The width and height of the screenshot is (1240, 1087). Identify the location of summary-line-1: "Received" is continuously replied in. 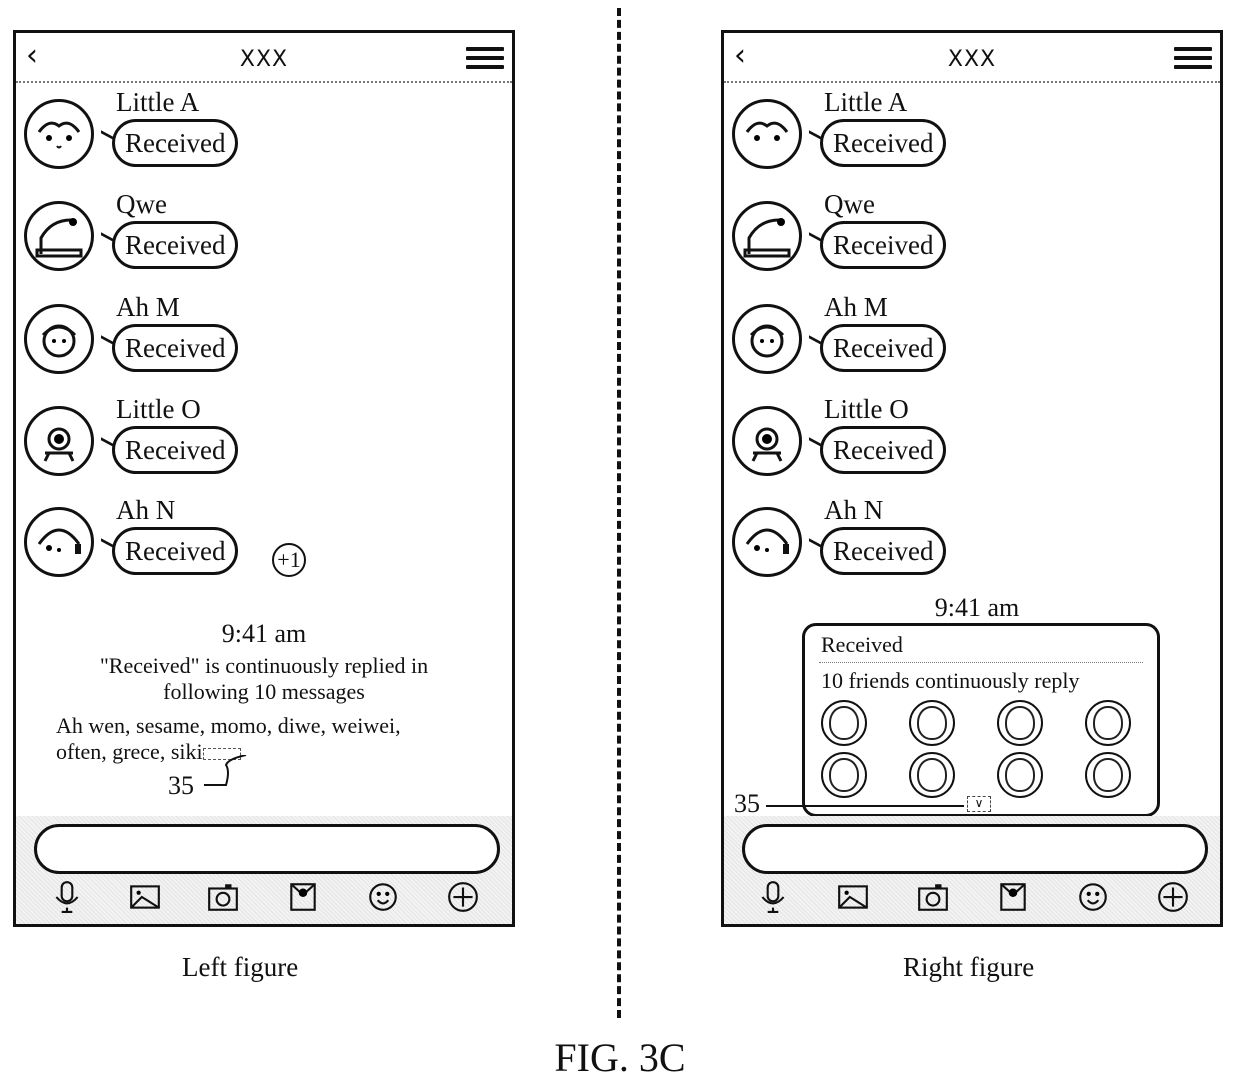
(264, 665).